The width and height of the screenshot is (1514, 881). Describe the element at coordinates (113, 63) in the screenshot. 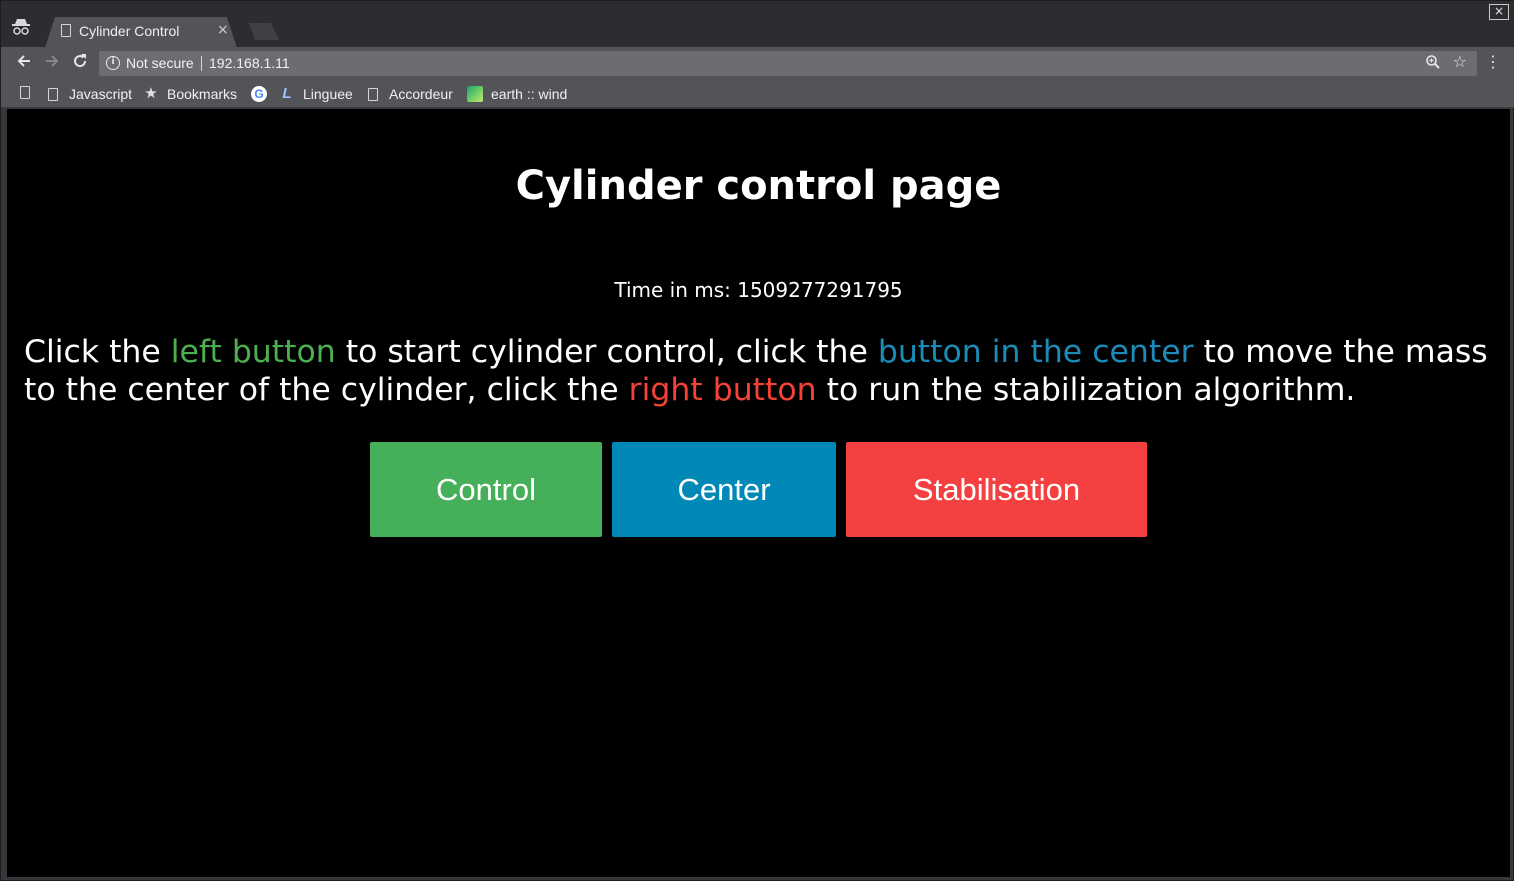

I see `info-icon: i` at that location.